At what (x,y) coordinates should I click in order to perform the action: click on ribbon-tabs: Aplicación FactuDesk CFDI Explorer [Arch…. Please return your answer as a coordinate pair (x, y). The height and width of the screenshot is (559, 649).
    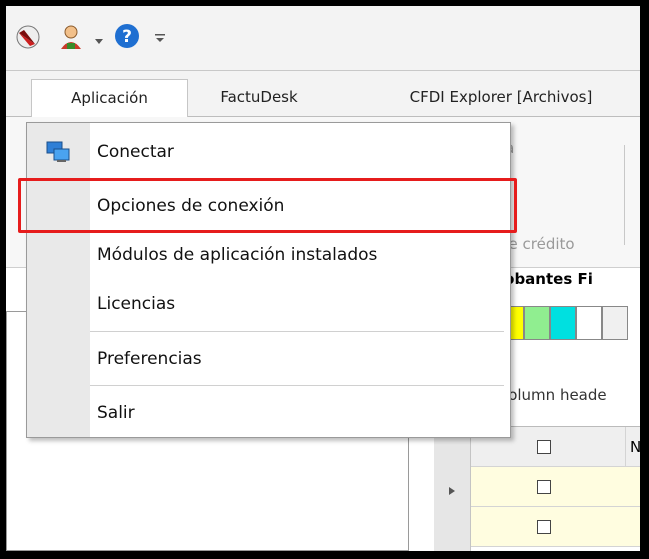
    Looking at the image, I should click on (323, 94).